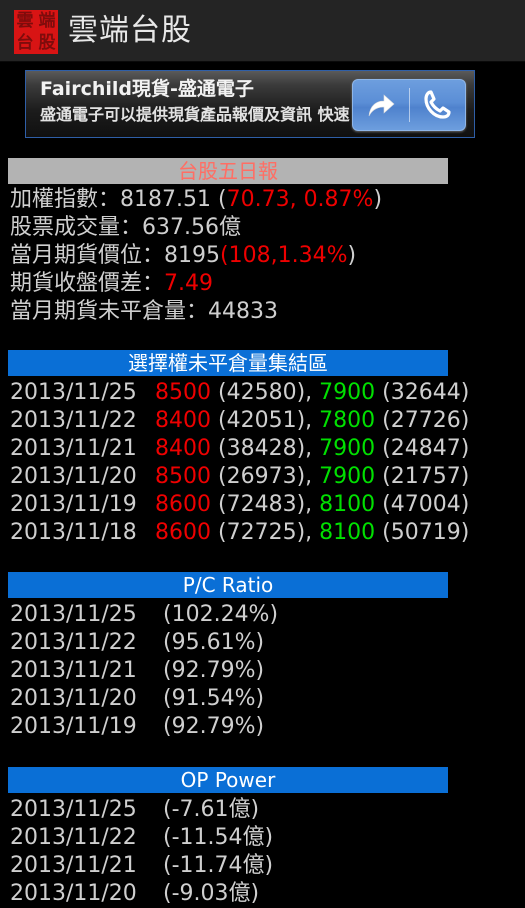  Describe the element at coordinates (426, 504) in the screenshot. I see `put-oi: (47004)` at that location.